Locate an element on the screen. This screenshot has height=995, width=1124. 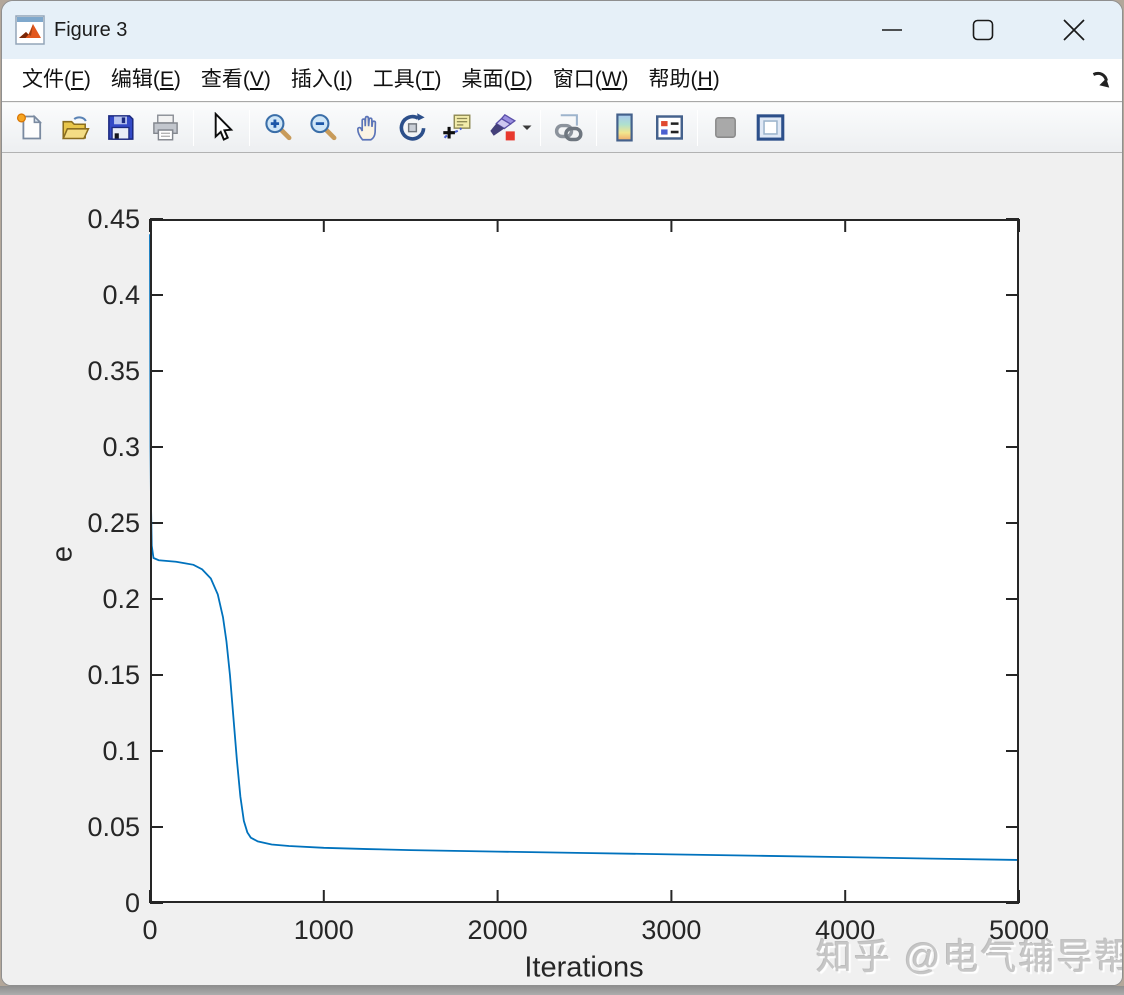
rotate-3d-button is located at coordinates (412, 128).